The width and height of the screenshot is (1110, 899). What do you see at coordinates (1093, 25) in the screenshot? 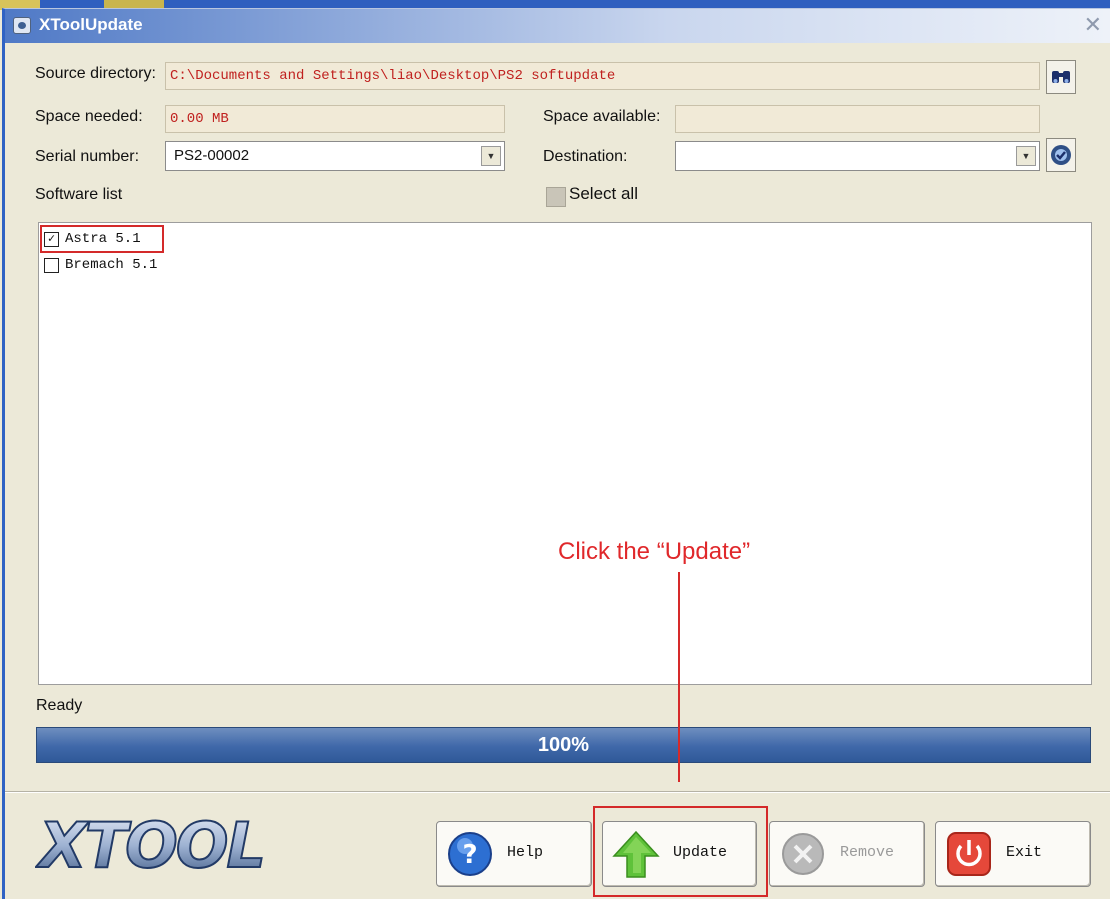
I see `close-icon: ✕` at bounding box center [1093, 25].